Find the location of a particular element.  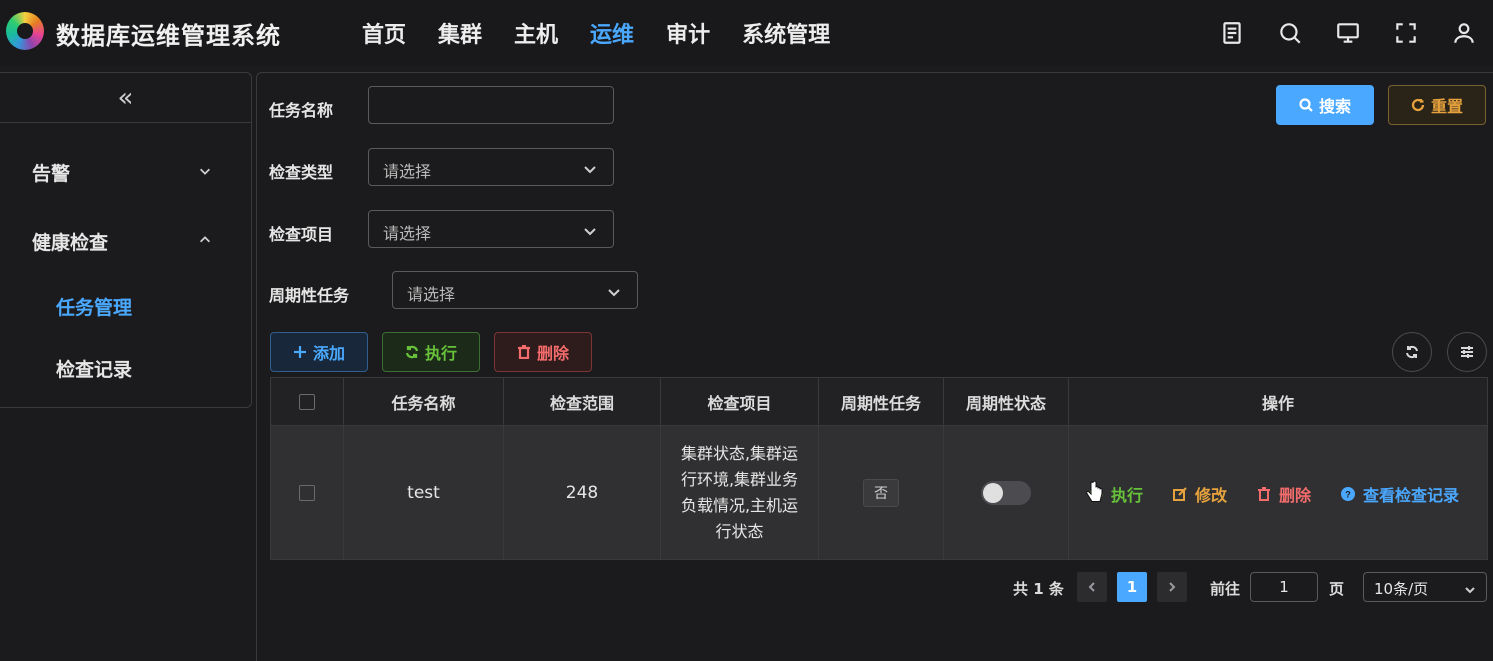

periodic-tag: 否 is located at coordinates (881, 492).